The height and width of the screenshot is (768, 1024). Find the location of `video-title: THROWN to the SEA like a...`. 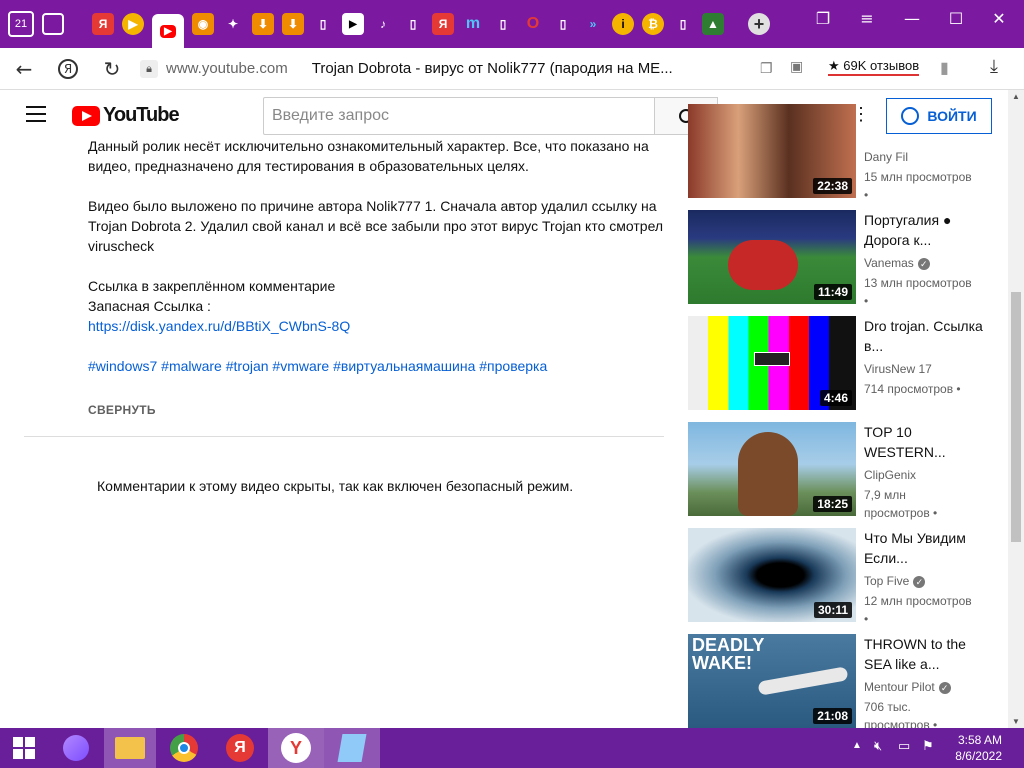

video-title: THROWN to the SEA like a... is located at coordinates (924, 654).